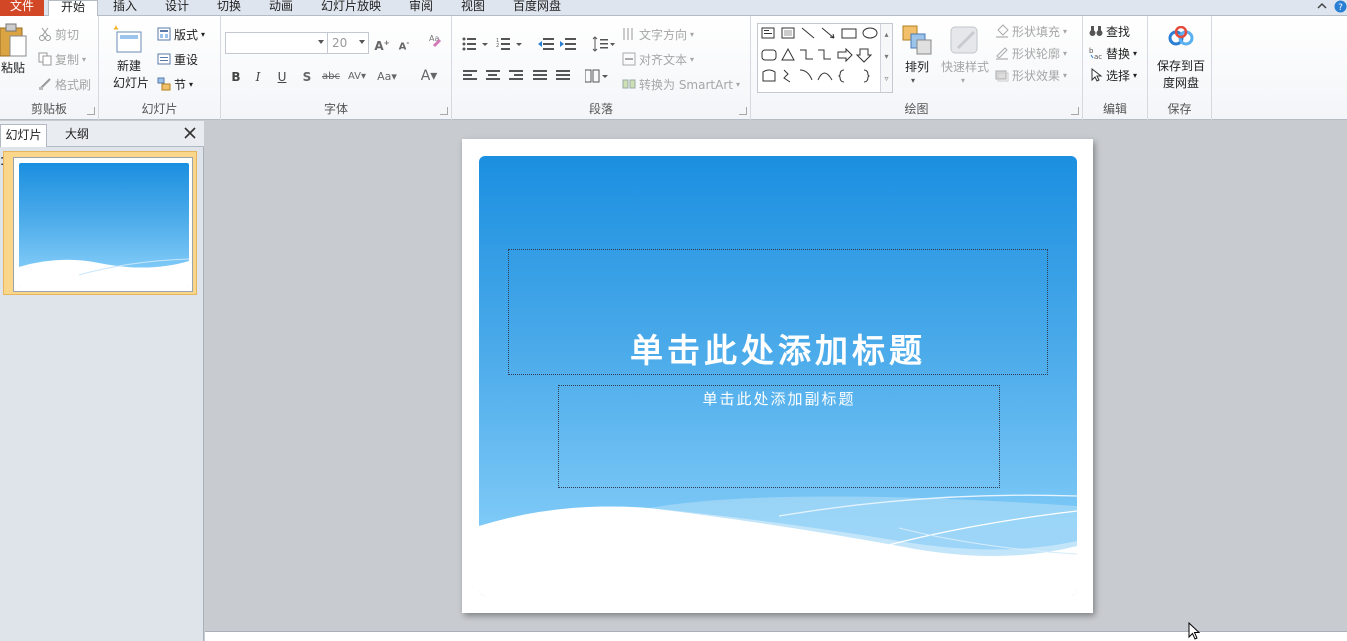  I want to click on align-left-icon, so click(470, 76).